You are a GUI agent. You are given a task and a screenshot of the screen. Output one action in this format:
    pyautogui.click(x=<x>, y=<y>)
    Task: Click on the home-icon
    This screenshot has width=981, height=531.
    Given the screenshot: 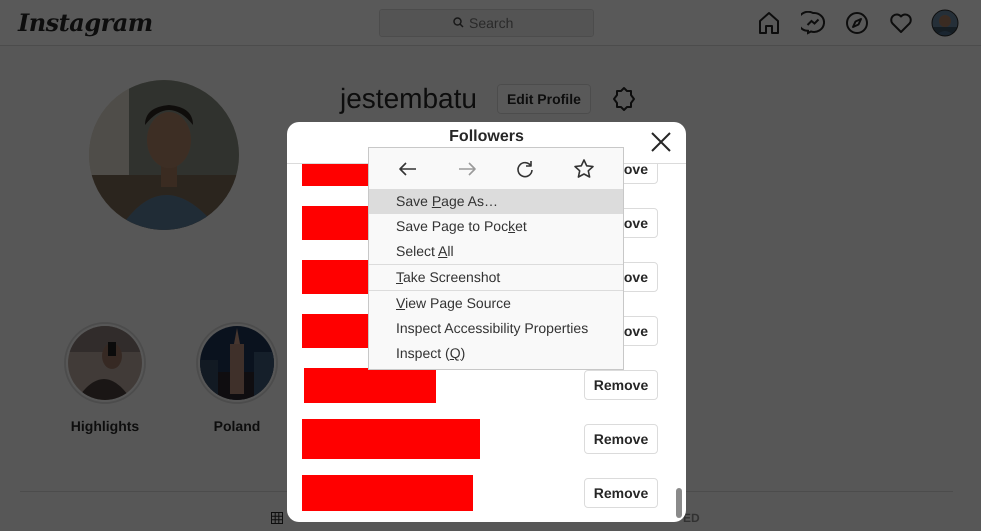 What is the action you would take?
    pyautogui.click(x=769, y=22)
    